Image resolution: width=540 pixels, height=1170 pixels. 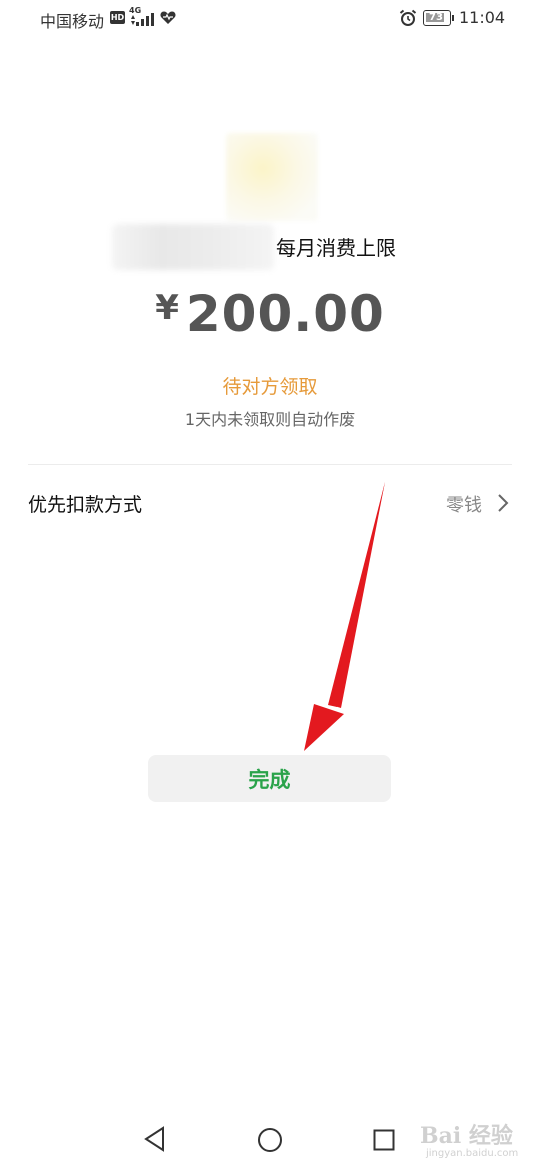 What do you see at coordinates (270, 387) in the screenshot?
I see `pending-status: 待对方领取` at bounding box center [270, 387].